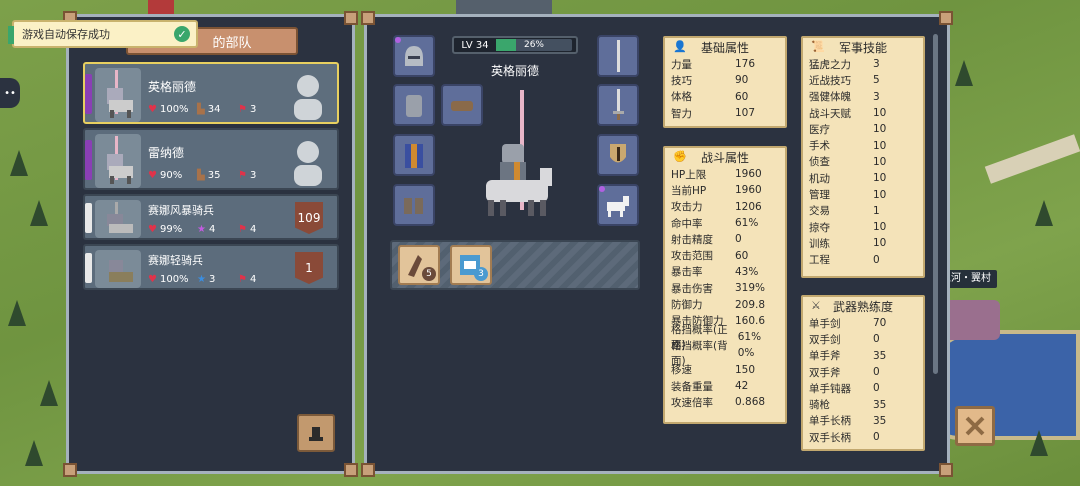 This screenshot has height=486, width=1080. What do you see at coordinates (819, 260) in the screenshot?
I see `attr-name: 工程` at bounding box center [819, 260].